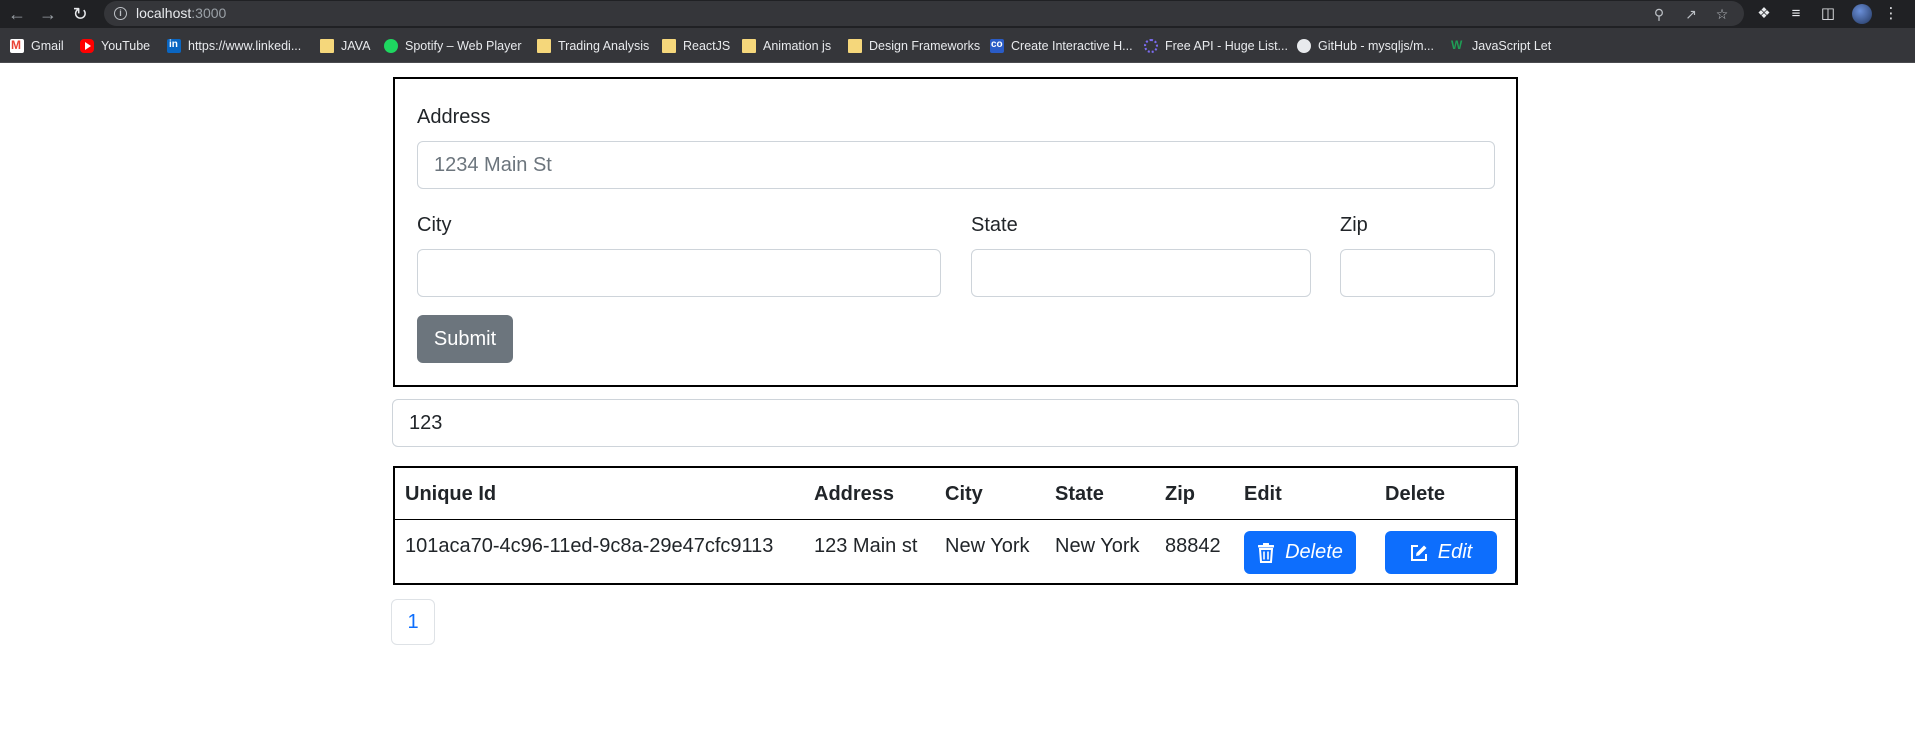 Image resolution: width=1915 pixels, height=733 pixels. I want to click on site-info-icon: i, so click(120, 13).